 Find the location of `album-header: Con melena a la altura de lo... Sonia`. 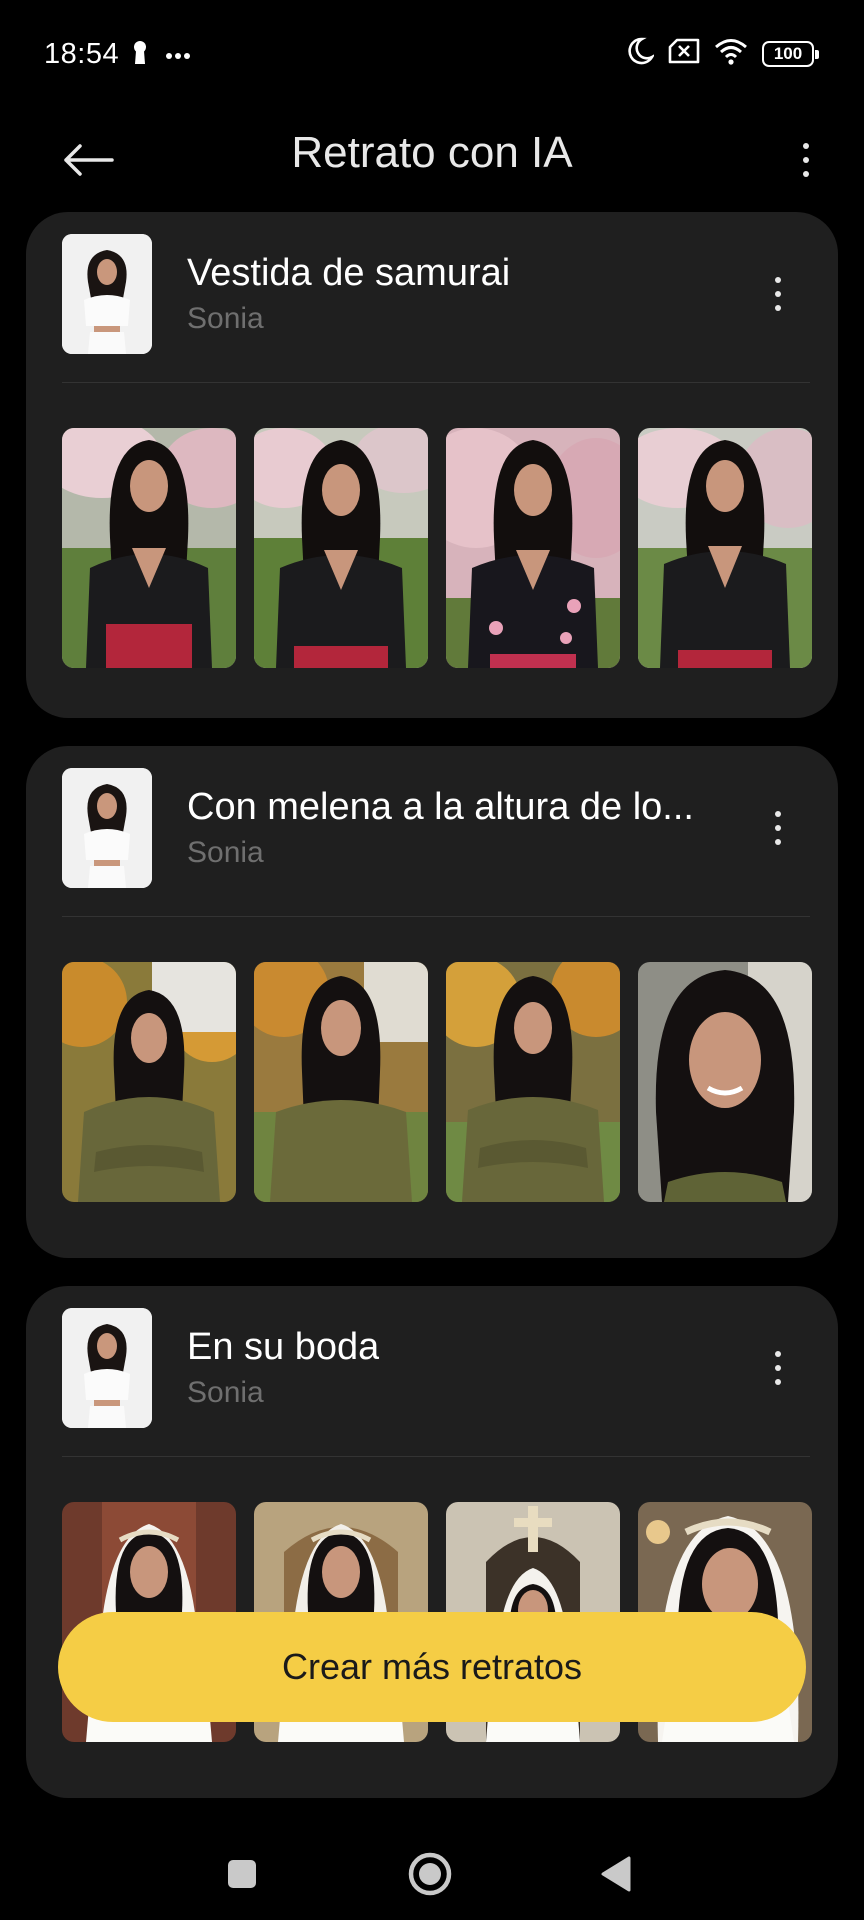

album-header: Con melena a la altura de lo... Sonia is located at coordinates (432, 831).